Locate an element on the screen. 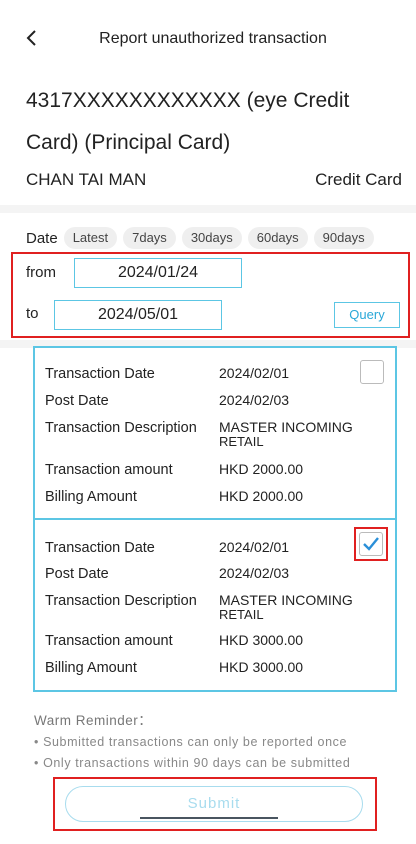 This screenshot has height=844, width=416. card-holder-name: CHAN TAI MAN is located at coordinates (86, 179).